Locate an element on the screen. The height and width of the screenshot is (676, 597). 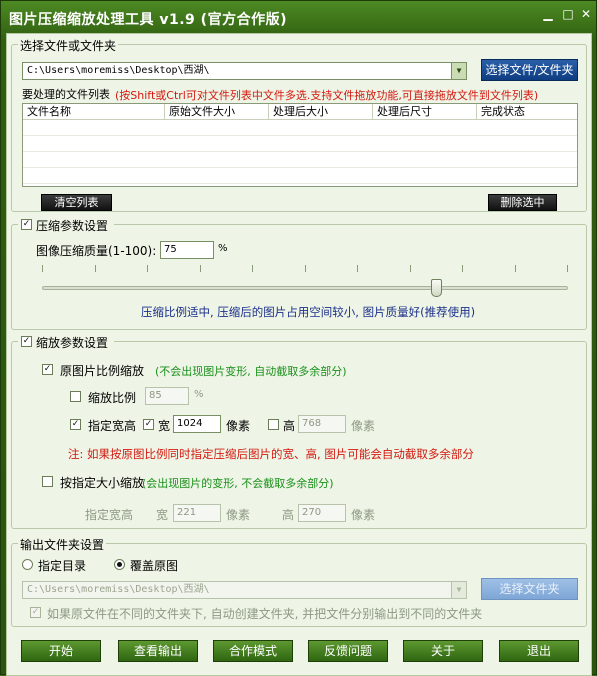
height-input: 768 is located at coordinates (322, 424).